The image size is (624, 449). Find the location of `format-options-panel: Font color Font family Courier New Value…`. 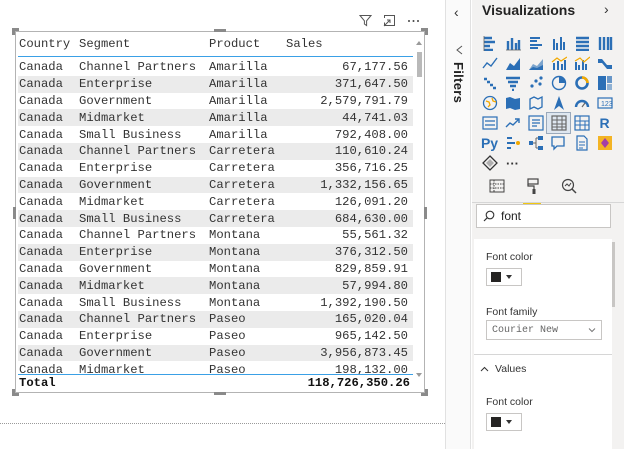

format-options-panel: Font color Font family Courier New Value… is located at coordinates (543, 344).